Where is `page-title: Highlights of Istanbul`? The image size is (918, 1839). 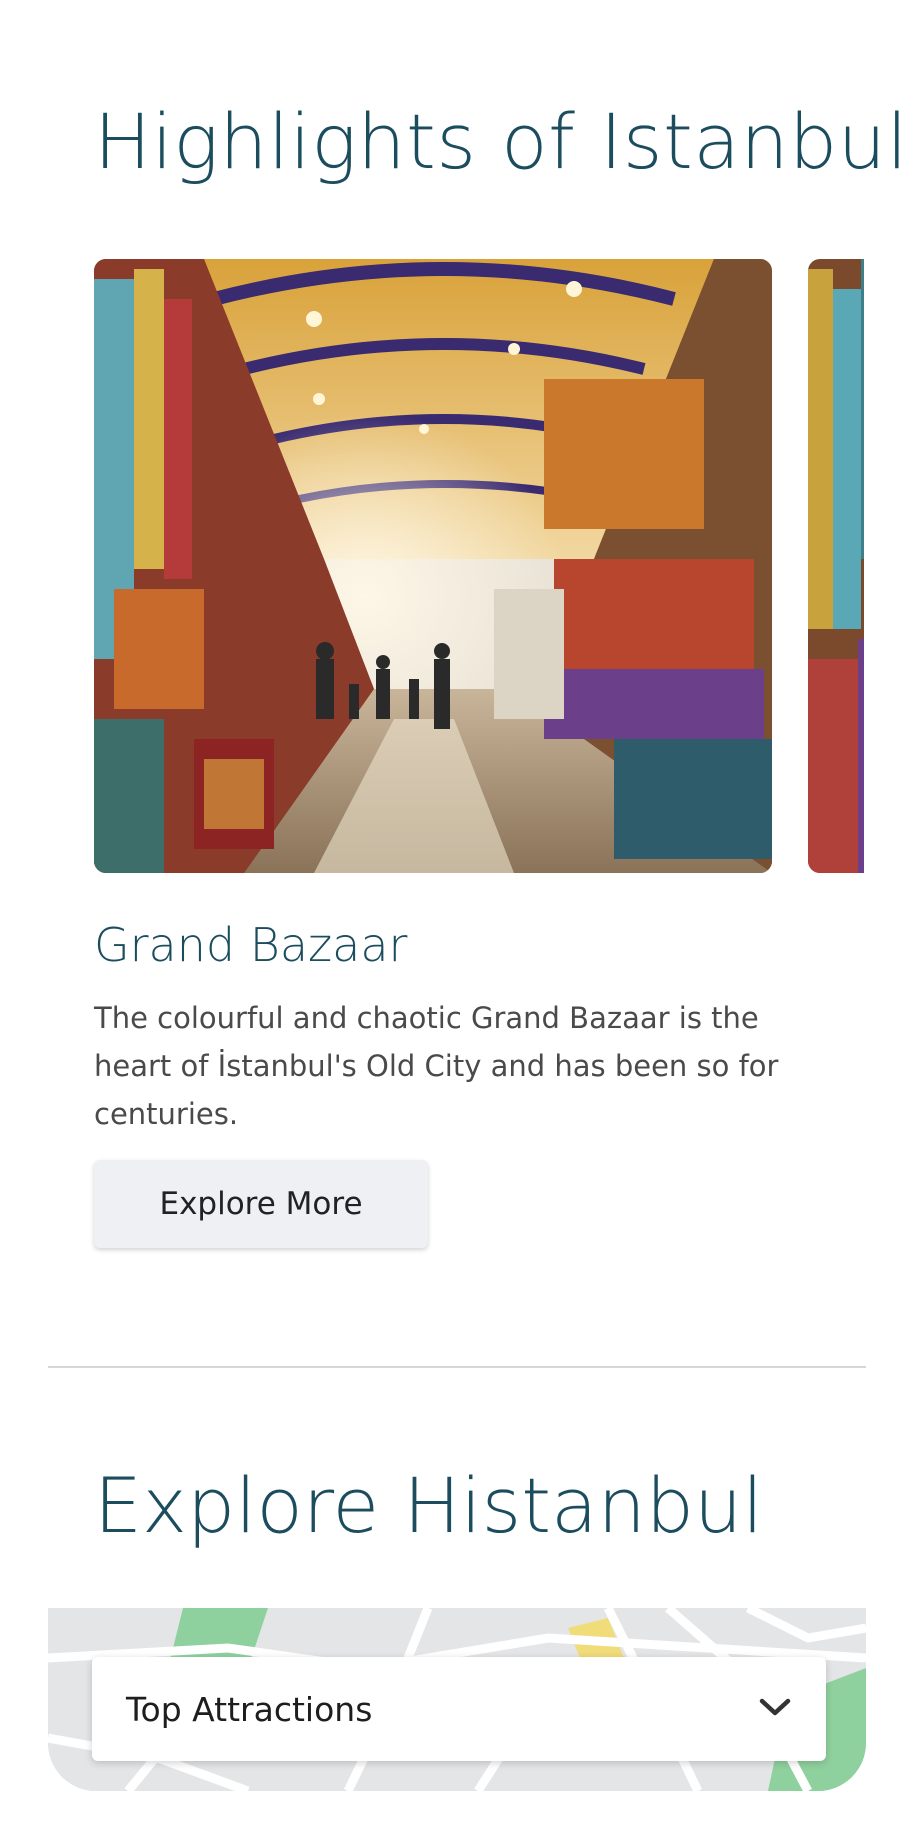 page-title: Highlights of Istanbul is located at coordinates (501, 141).